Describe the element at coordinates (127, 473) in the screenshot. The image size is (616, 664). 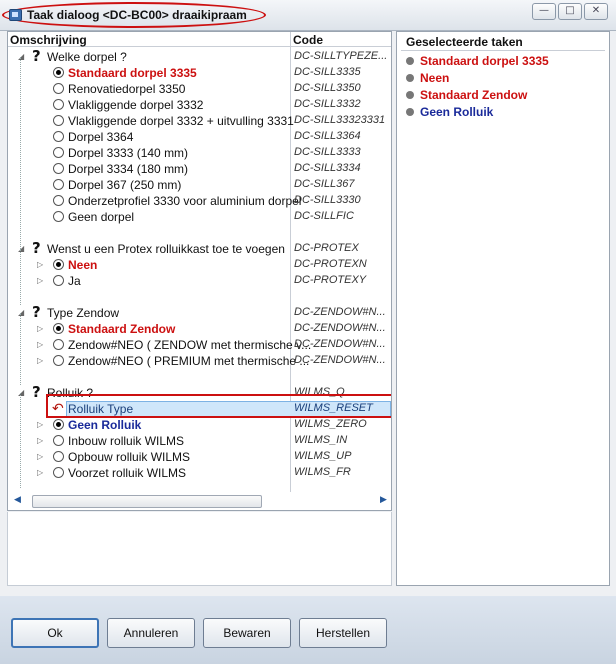
I see `option-label: Voorzet rolluik WILMS` at that location.